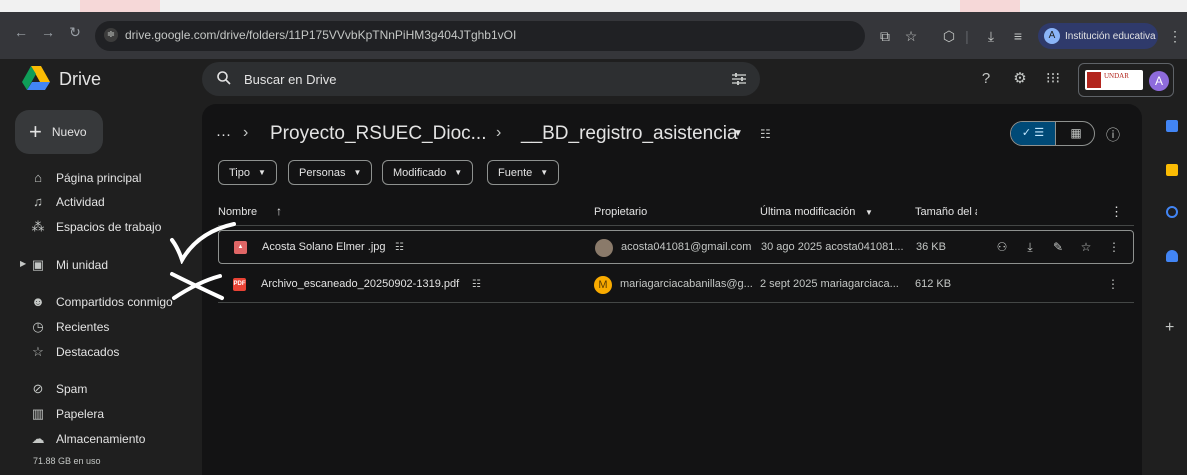  What do you see at coordinates (239, 172) in the screenshot?
I see `filter-label: Tipo` at bounding box center [239, 172].